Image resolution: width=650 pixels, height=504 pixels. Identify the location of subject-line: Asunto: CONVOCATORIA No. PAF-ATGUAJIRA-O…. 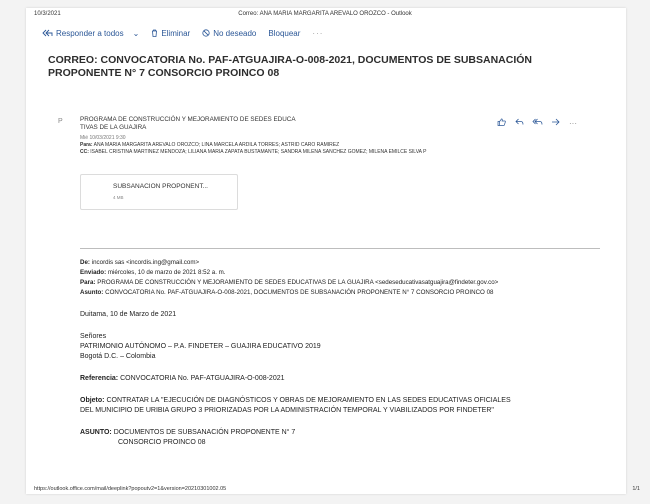
(342, 293).